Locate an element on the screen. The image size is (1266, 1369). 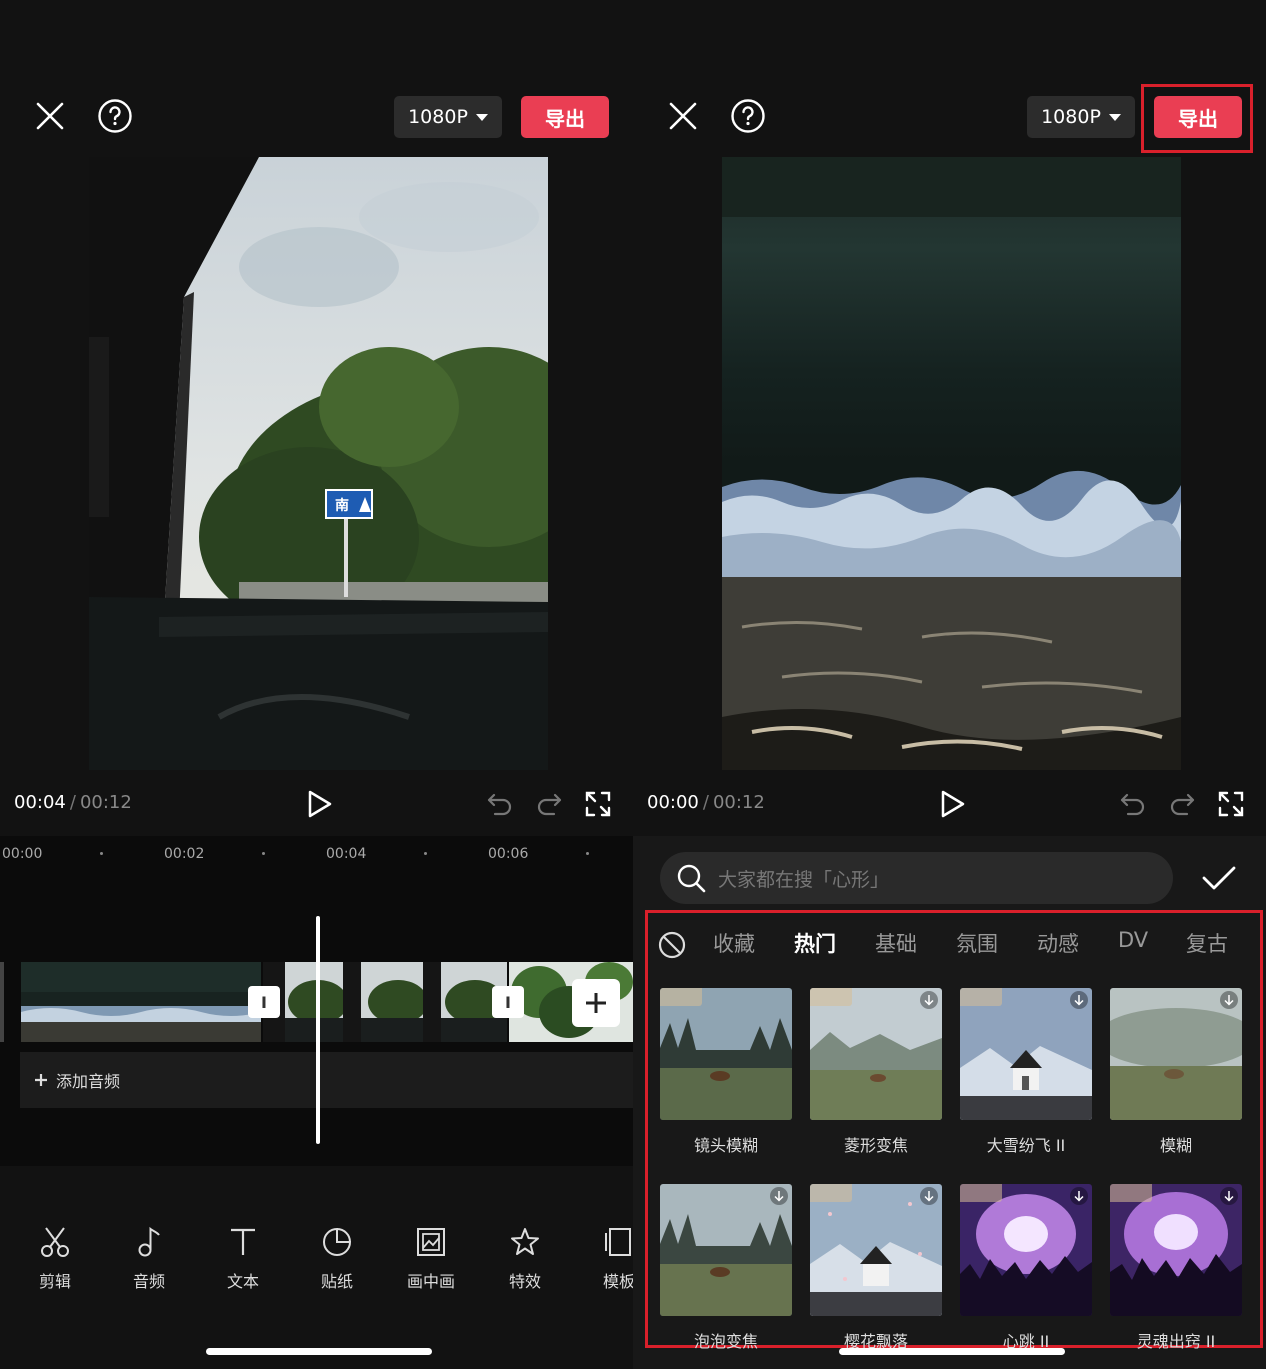
effect-item: 模糊 is located at coordinates (1176, 1072).